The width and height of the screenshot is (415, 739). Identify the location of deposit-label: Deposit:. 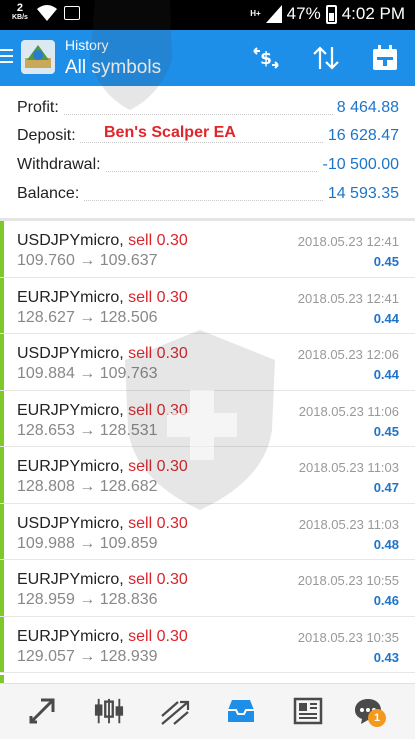
(48, 136).